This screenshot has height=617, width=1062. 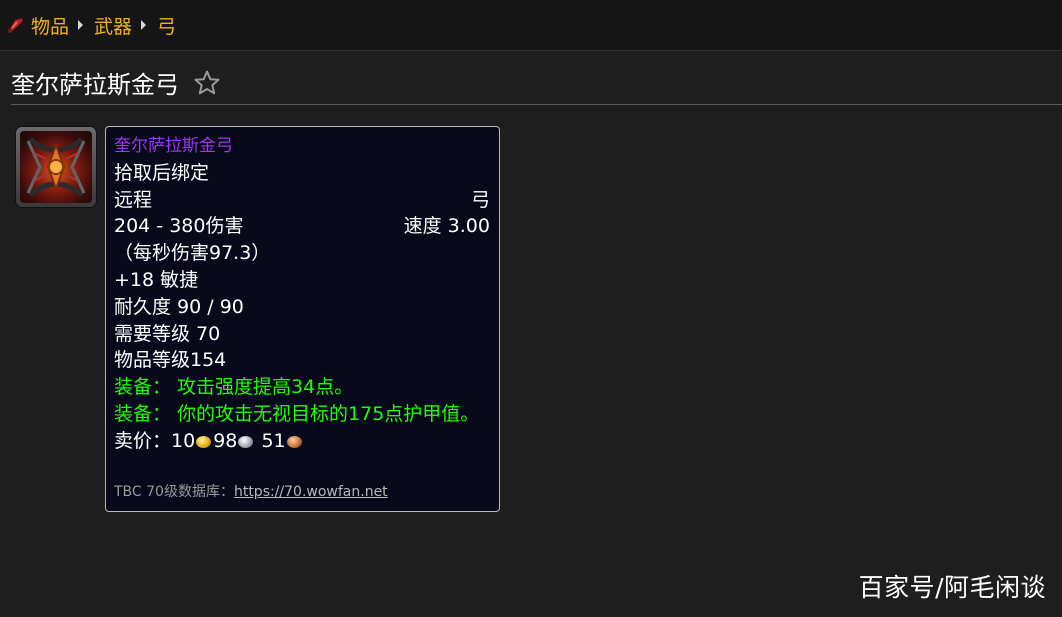 What do you see at coordinates (294, 441) in the screenshot?
I see `copper-coin-icon` at bounding box center [294, 441].